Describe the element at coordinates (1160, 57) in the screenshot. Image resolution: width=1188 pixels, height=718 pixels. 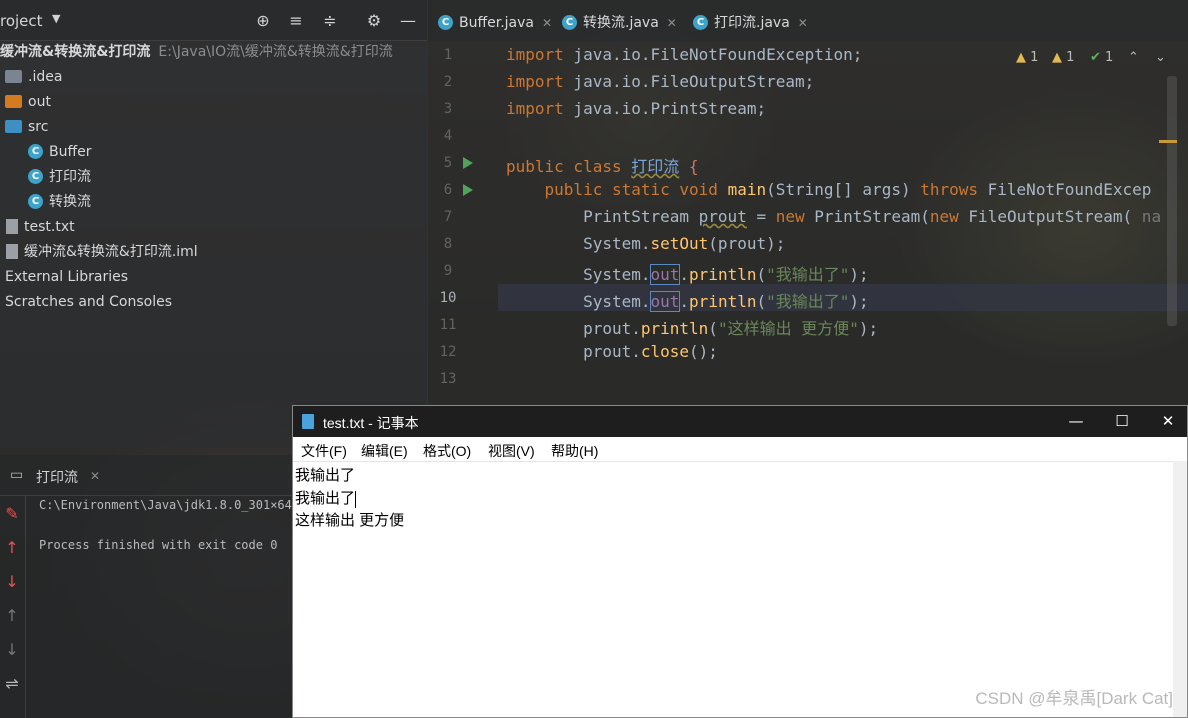
I see `next-highlight-icon: ⌄` at that location.